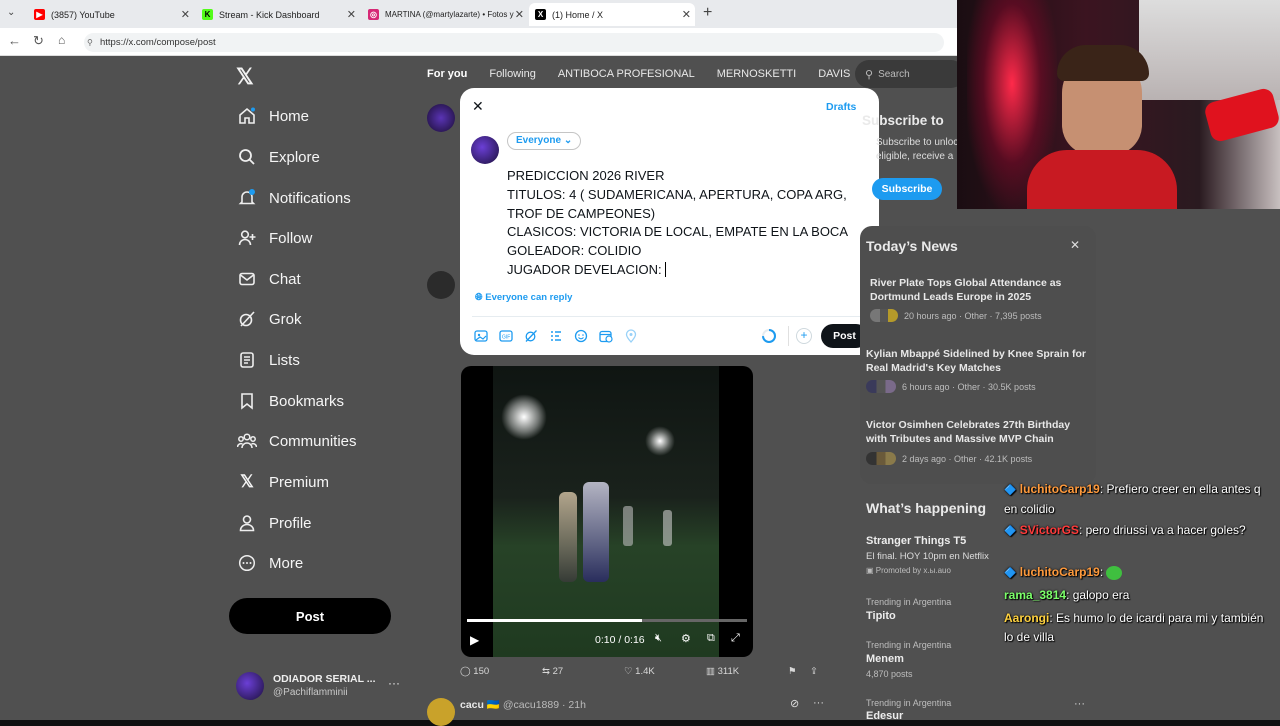  Describe the element at coordinates (294, 198) in the screenshot. I see `sidebar-item-notifications: Notifications` at that location.